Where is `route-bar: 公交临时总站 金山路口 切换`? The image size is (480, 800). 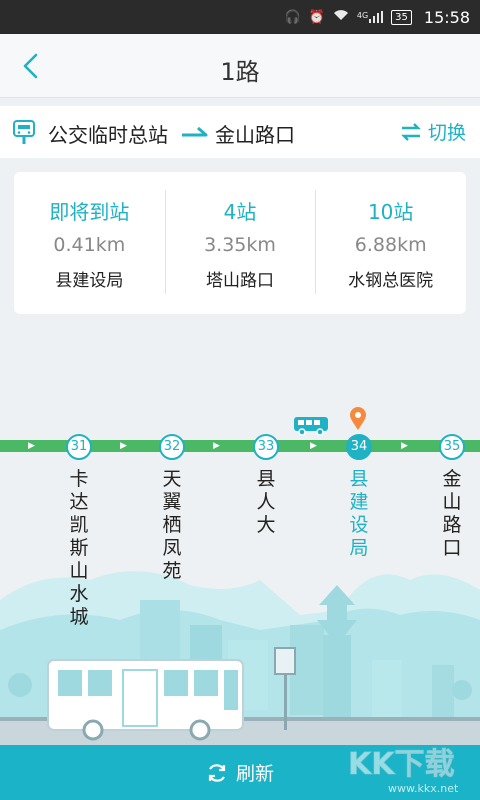
route-bar: 公交临时总站 金山路口 切换 is located at coordinates (240, 132).